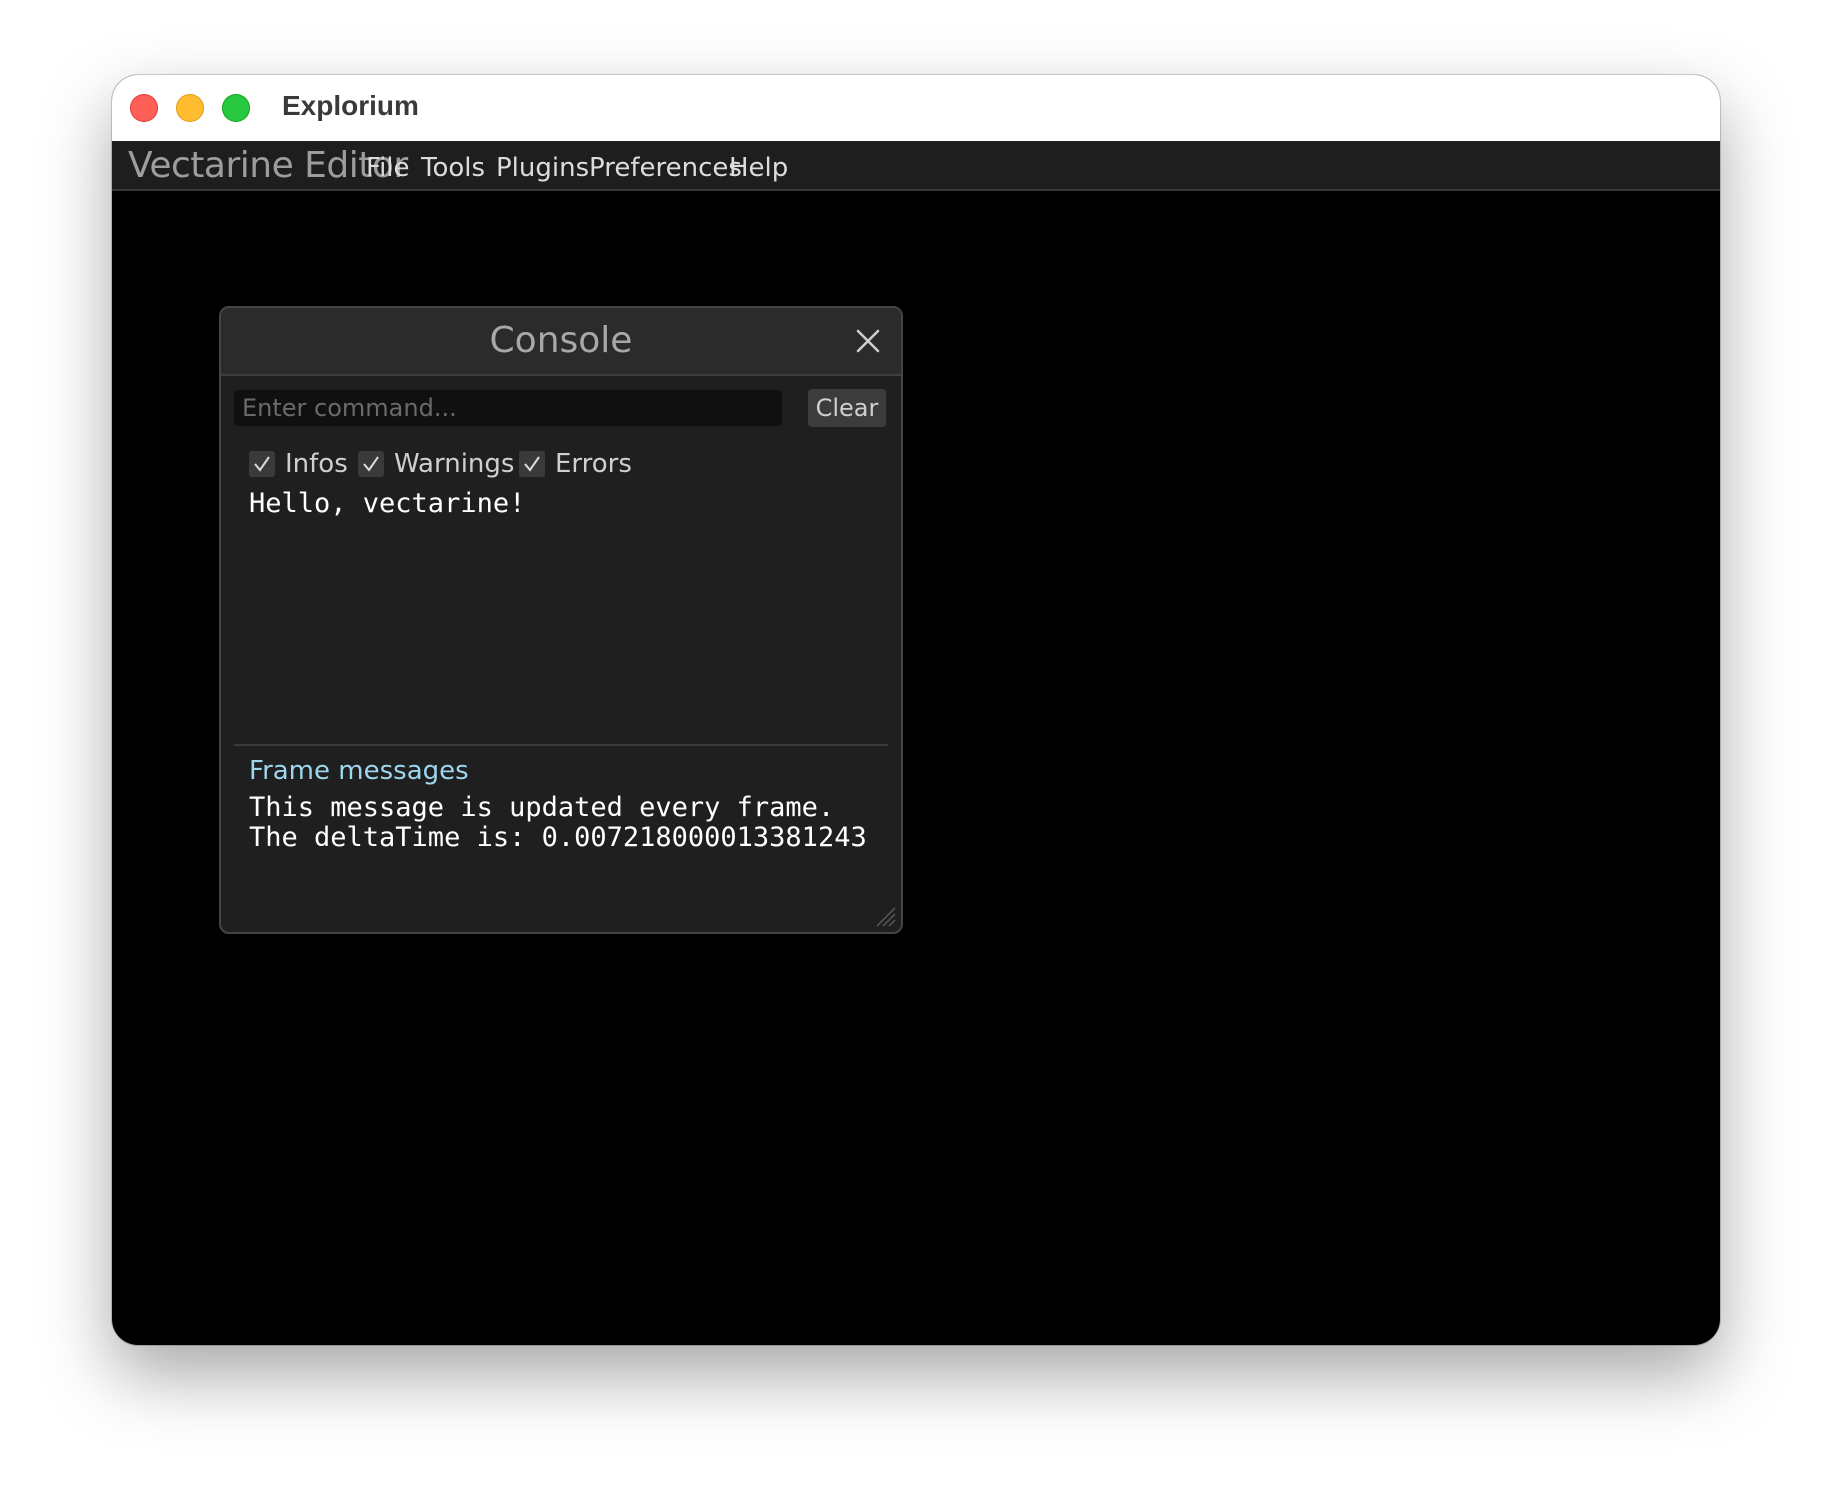  Describe the element at coordinates (388, 168) in the screenshot. I see `menu-file: File` at that location.